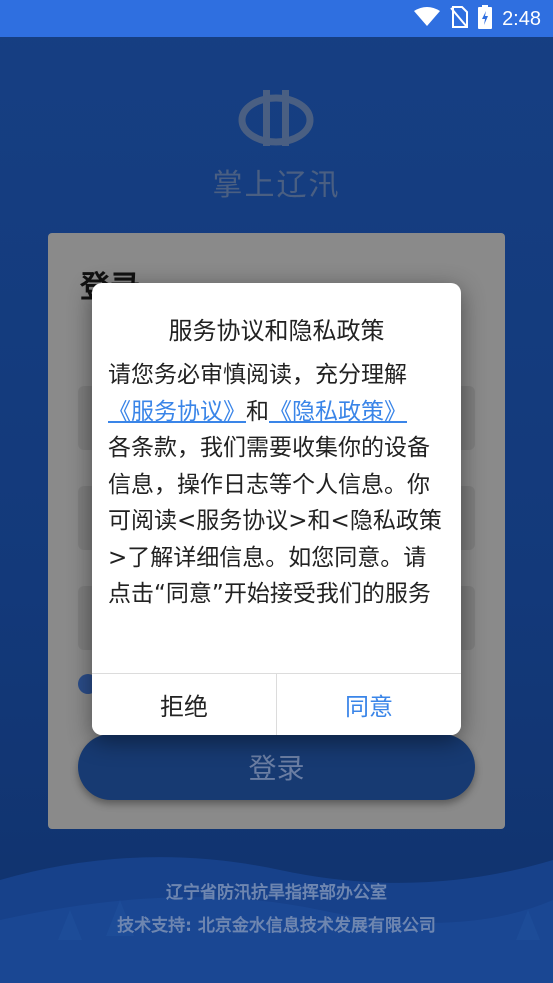  What do you see at coordinates (521, 18) in the screenshot?
I see `status-time: 2:48` at bounding box center [521, 18].